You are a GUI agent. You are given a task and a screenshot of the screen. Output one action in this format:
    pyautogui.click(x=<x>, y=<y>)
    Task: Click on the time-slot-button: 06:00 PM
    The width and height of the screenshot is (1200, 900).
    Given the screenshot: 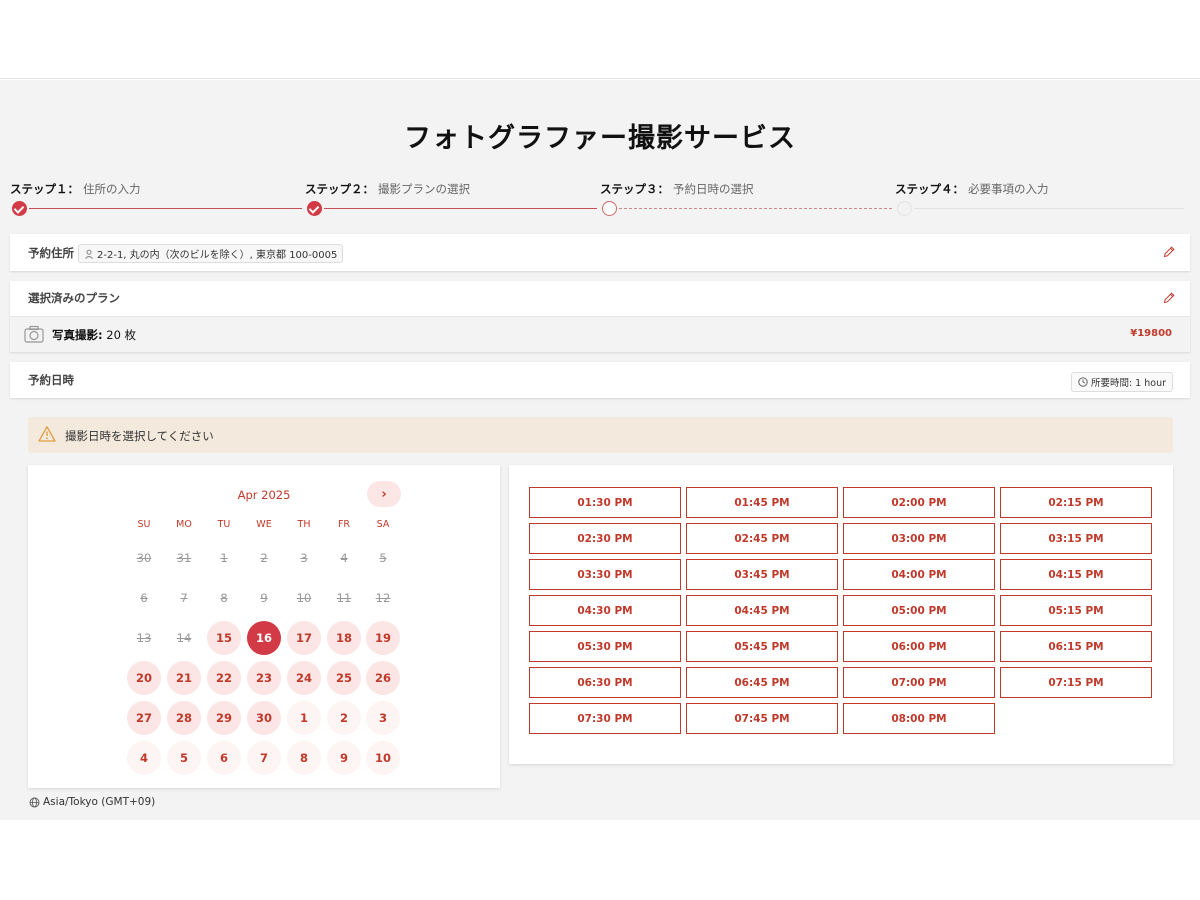 What is the action you would take?
    pyautogui.click(x=919, y=646)
    